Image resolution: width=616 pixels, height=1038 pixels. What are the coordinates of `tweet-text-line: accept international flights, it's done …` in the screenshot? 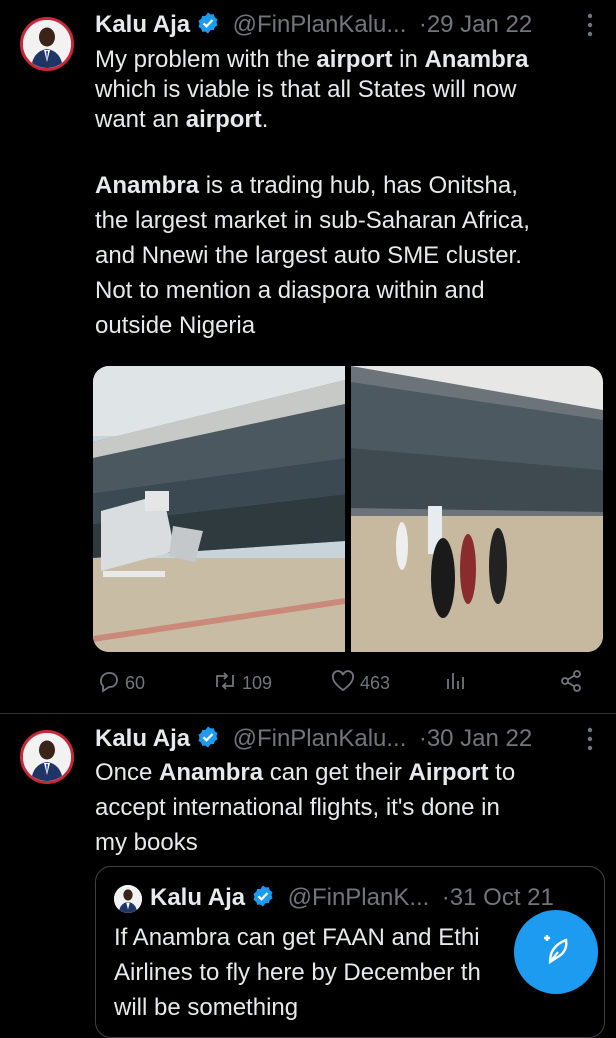 It's located at (297, 807).